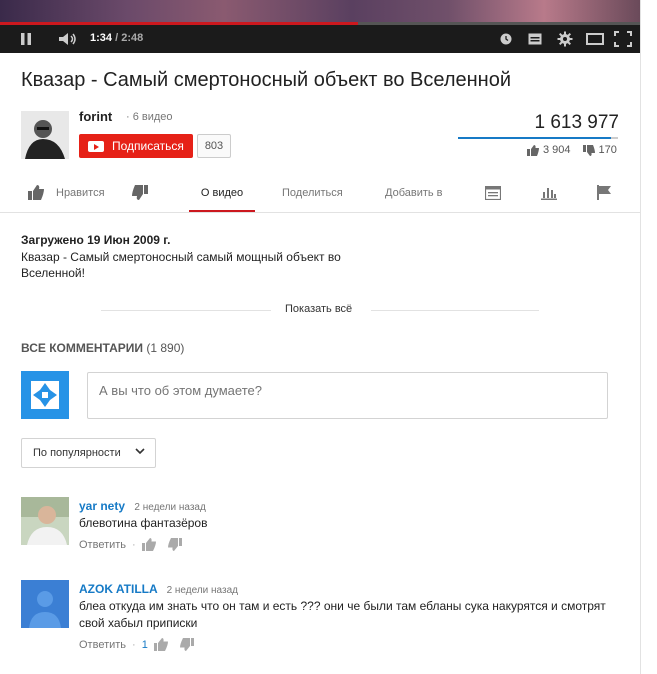 This screenshot has width=657, height=674. I want to click on theater-icon, so click(595, 39).